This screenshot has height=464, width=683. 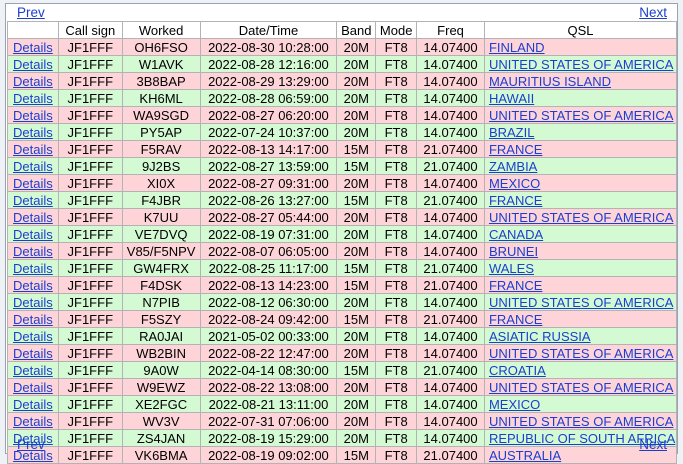 What do you see at coordinates (31, 13) in the screenshot?
I see `prev-page-link-top: Prev` at bounding box center [31, 13].